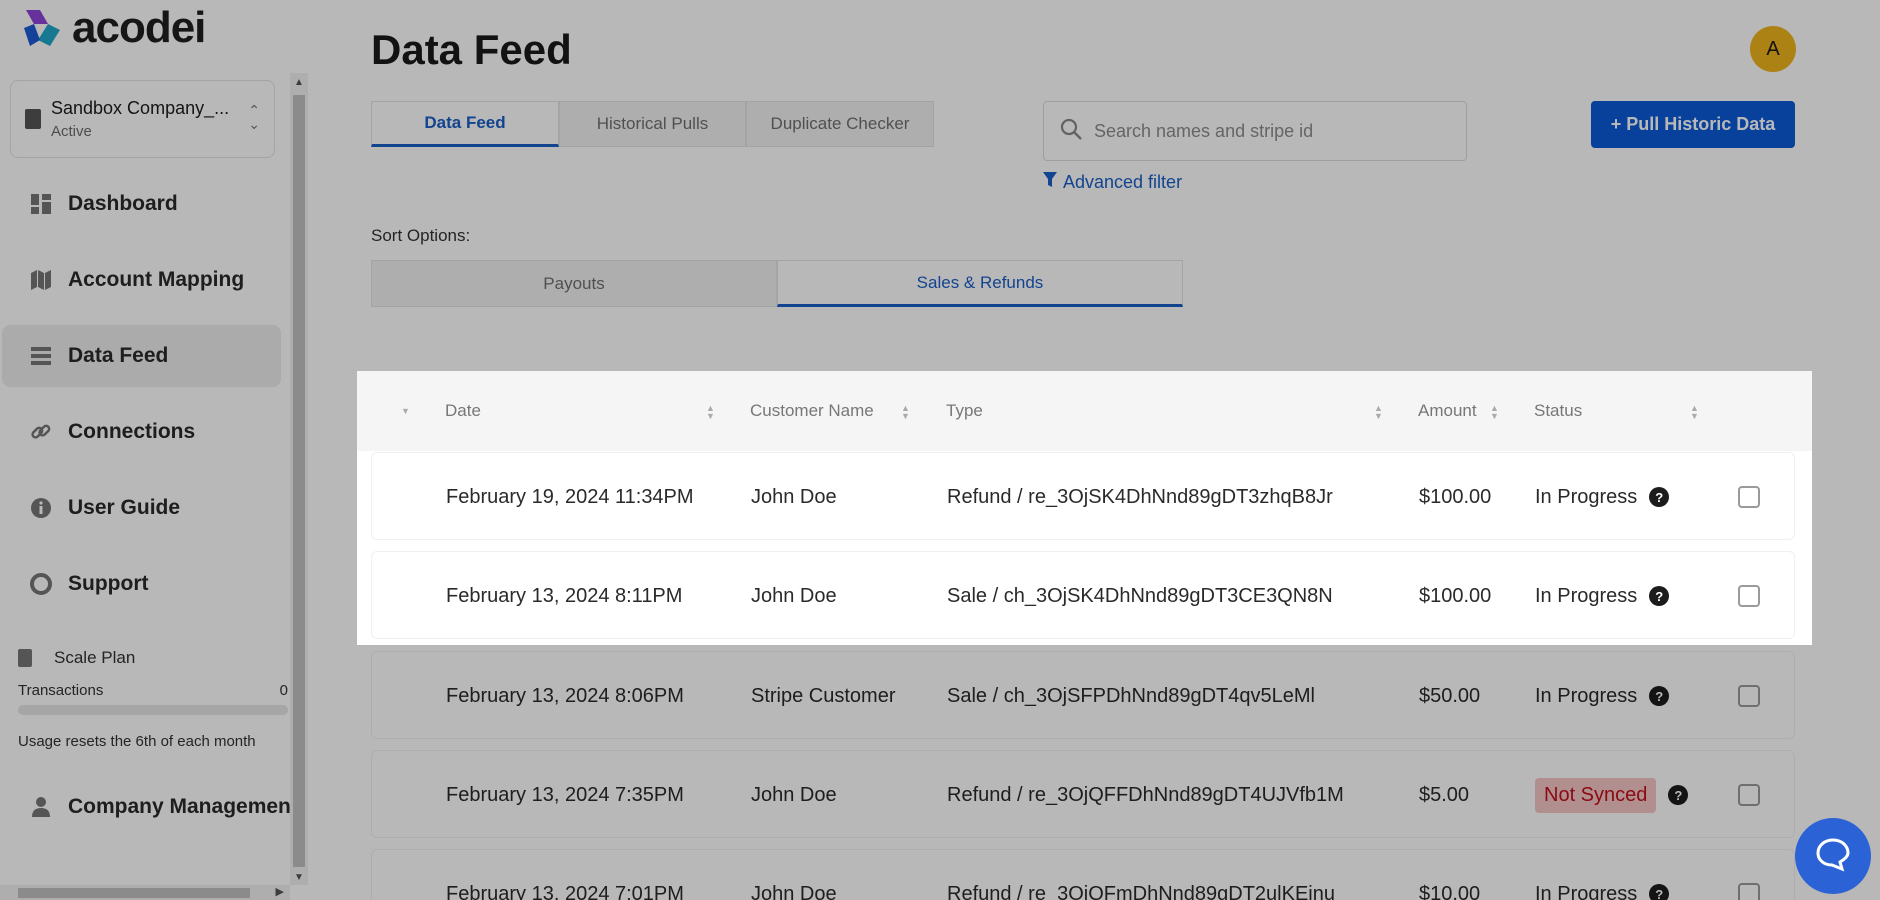 The height and width of the screenshot is (900, 1880). I want to click on chat-bubble-icon, so click(1833, 856).